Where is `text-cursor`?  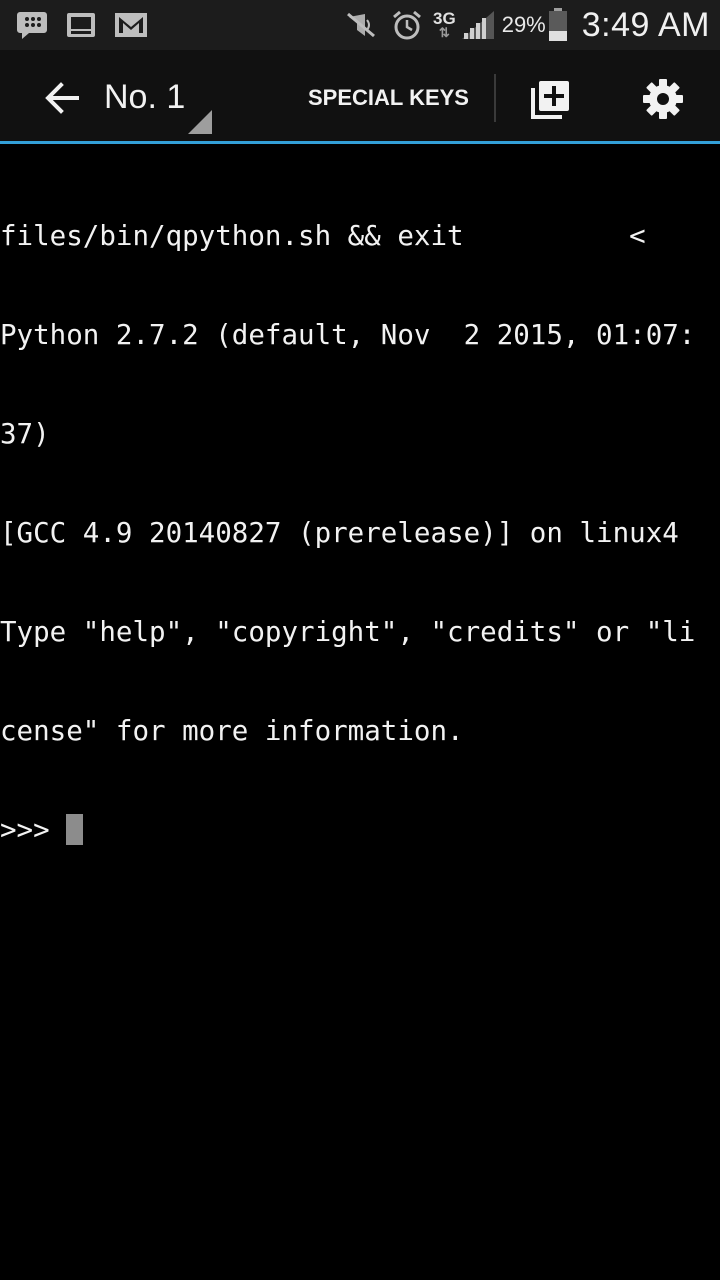 text-cursor is located at coordinates (75, 829).